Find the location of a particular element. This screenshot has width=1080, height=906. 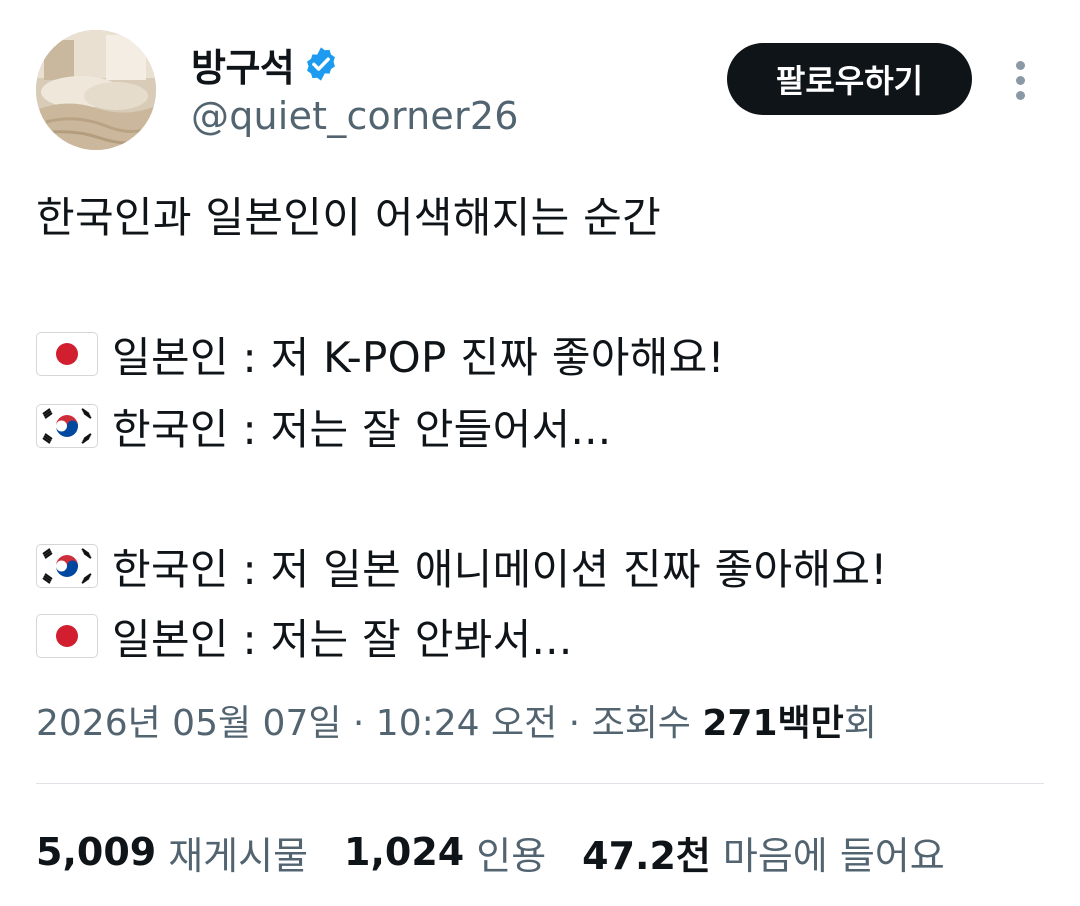

tweet-line-text: 한국인 : 저 일본 애니메이션 진짜 좋아해요! is located at coordinates (500, 569).